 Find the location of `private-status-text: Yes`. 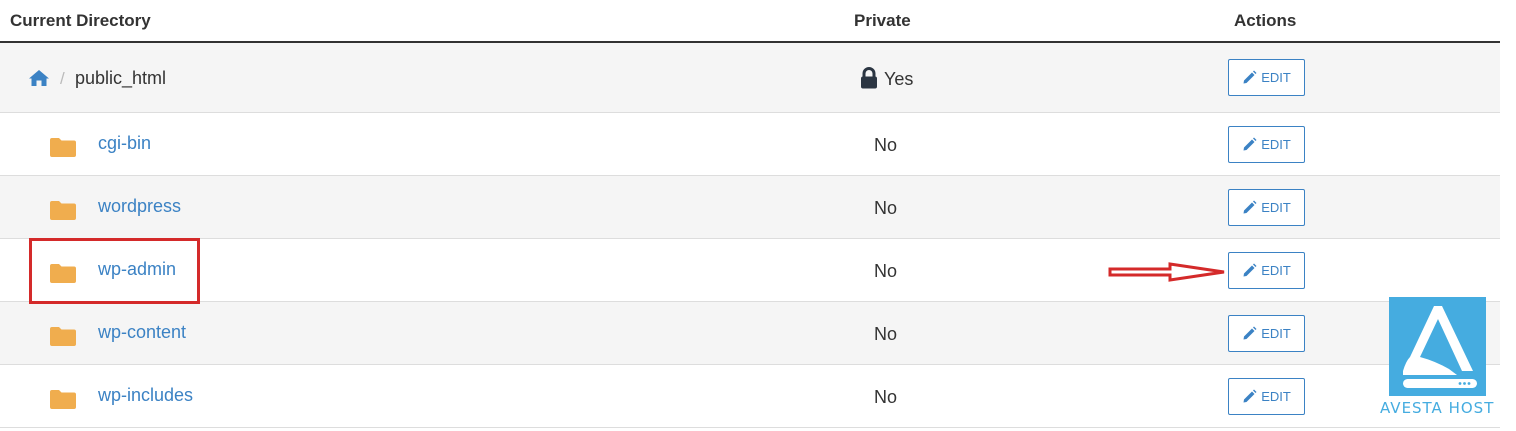

private-status-text: Yes is located at coordinates (899, 79).